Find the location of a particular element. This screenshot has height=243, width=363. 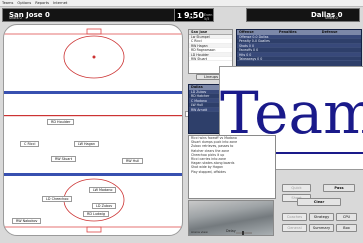

strength: Even 5/5 is located at coordinates (208, 17).